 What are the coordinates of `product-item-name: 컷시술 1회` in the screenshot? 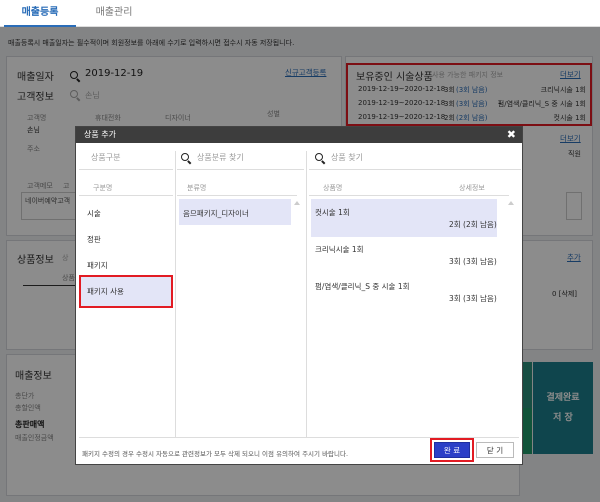 It's located at (332, 212).